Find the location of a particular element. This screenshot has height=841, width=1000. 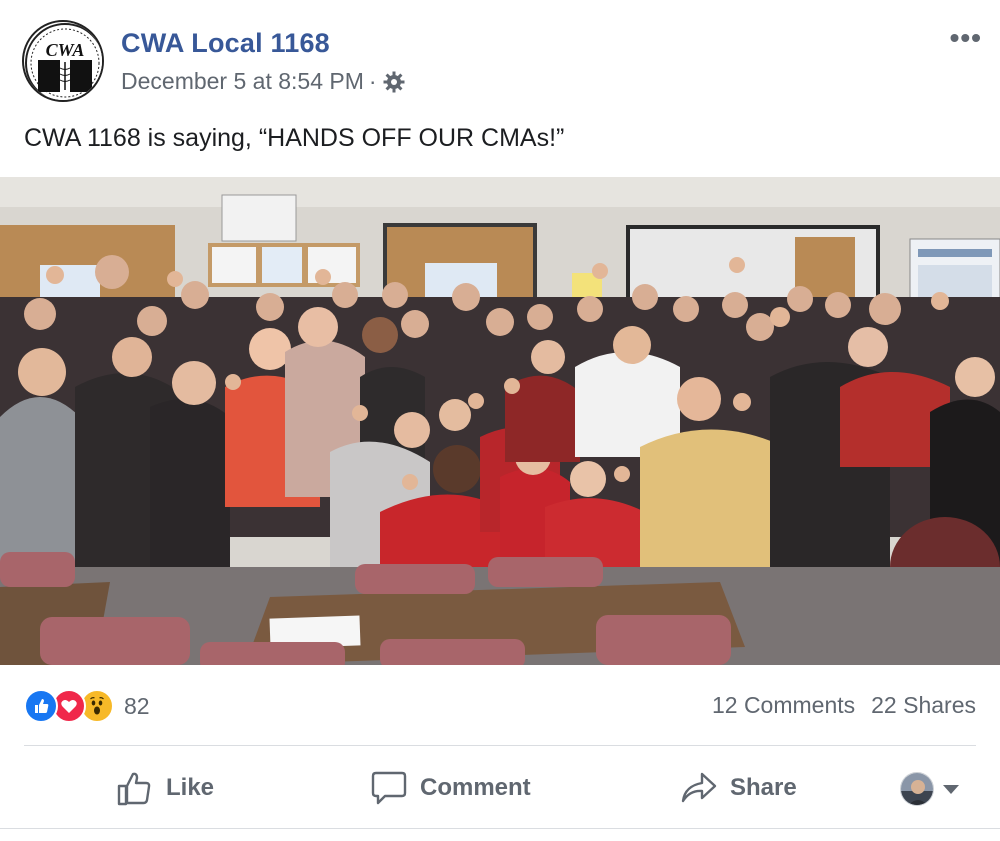

like-label: Like is located at coordinates (190, 787).